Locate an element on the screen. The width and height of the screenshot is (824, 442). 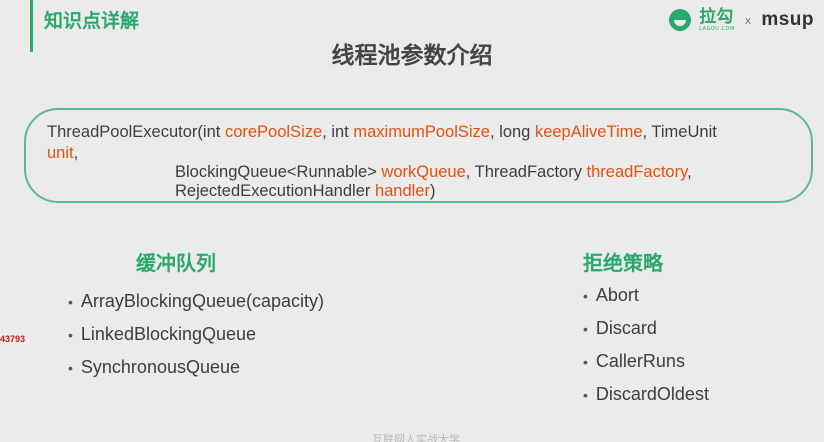
param-name: workQueue is located at coordinates (423, 172).